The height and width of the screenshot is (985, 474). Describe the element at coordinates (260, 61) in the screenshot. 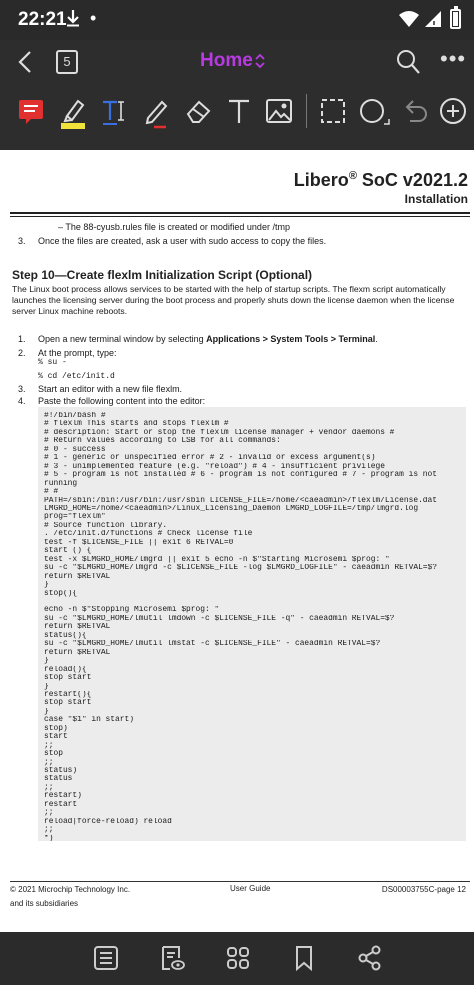

I see `chevron-up-down-icon` at that location.